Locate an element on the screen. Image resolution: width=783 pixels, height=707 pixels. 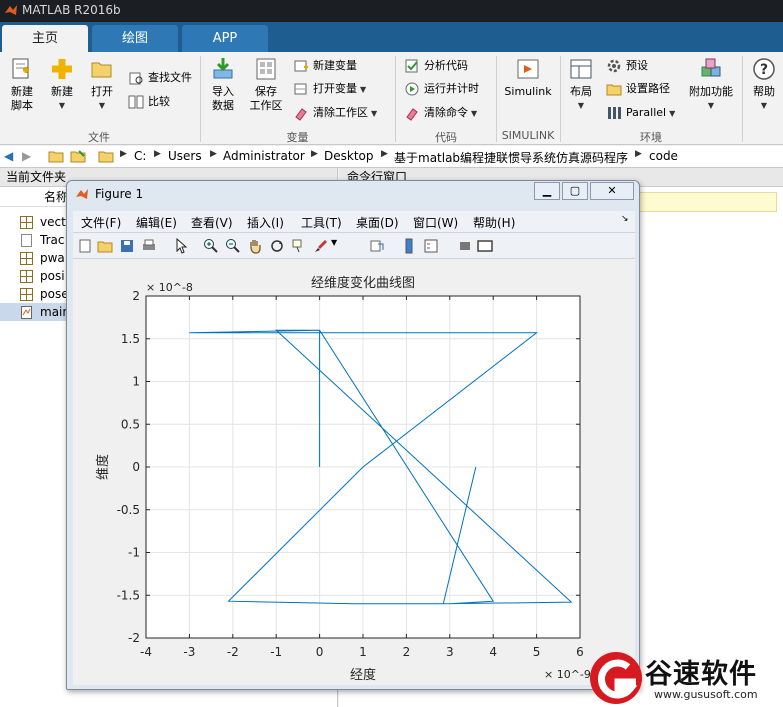
hide-tools-icon is located at coordinates (465, 246).